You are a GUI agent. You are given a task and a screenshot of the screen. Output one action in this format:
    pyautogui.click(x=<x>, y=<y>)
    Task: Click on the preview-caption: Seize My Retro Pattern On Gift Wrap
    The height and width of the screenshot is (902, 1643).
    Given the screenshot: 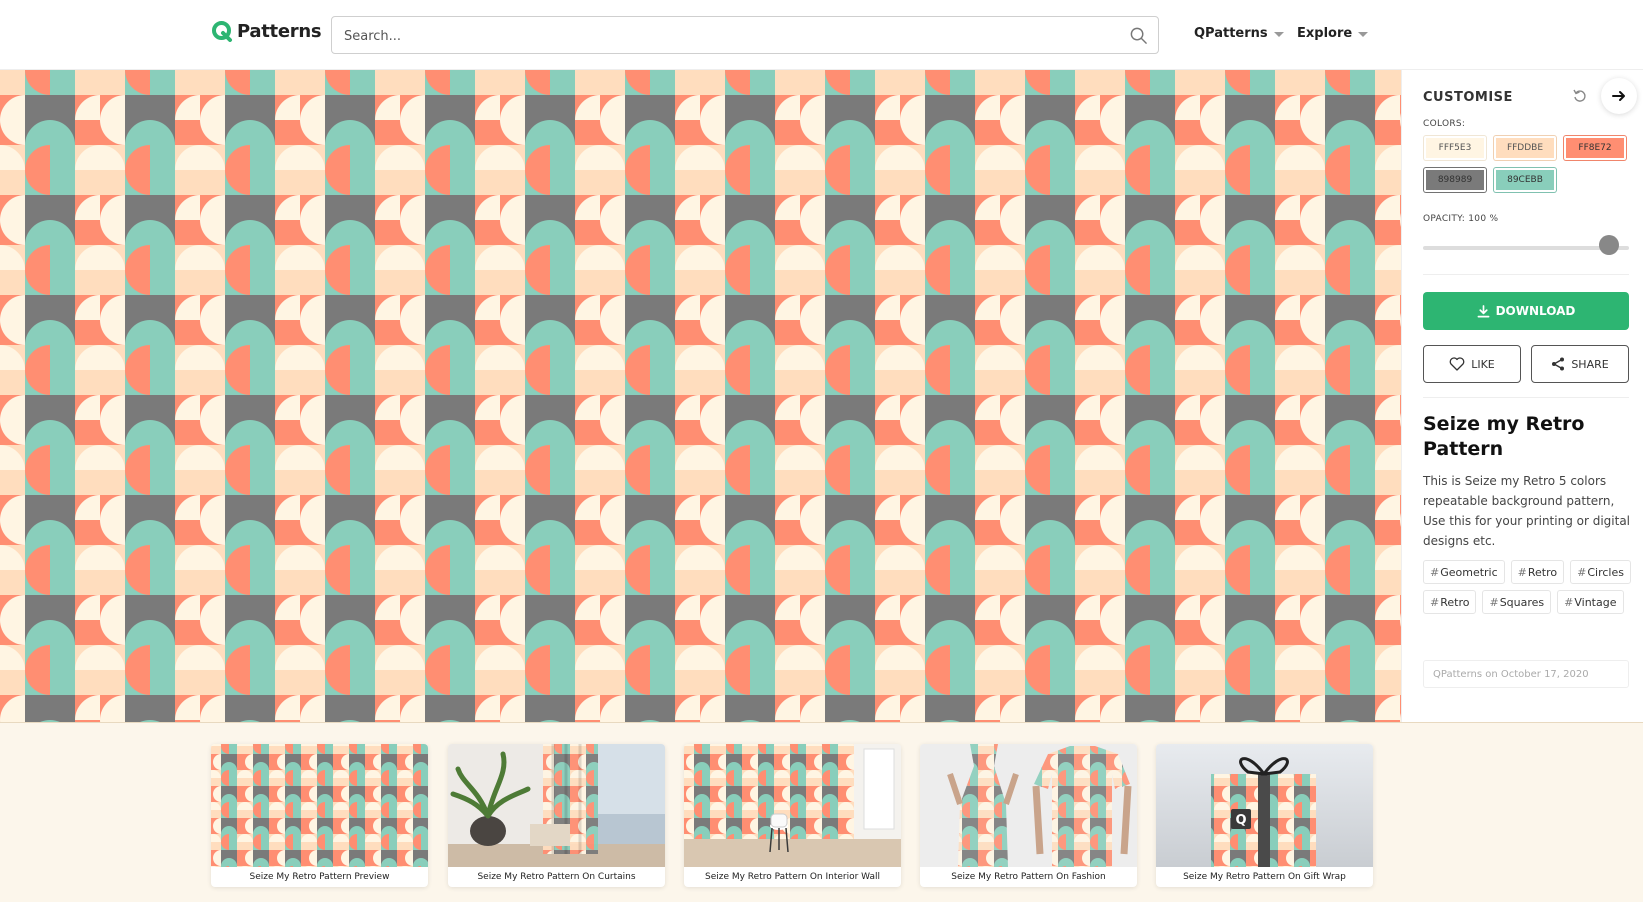 What is the action you would take?
    pyautogui.click(x=1264, y=877)
    